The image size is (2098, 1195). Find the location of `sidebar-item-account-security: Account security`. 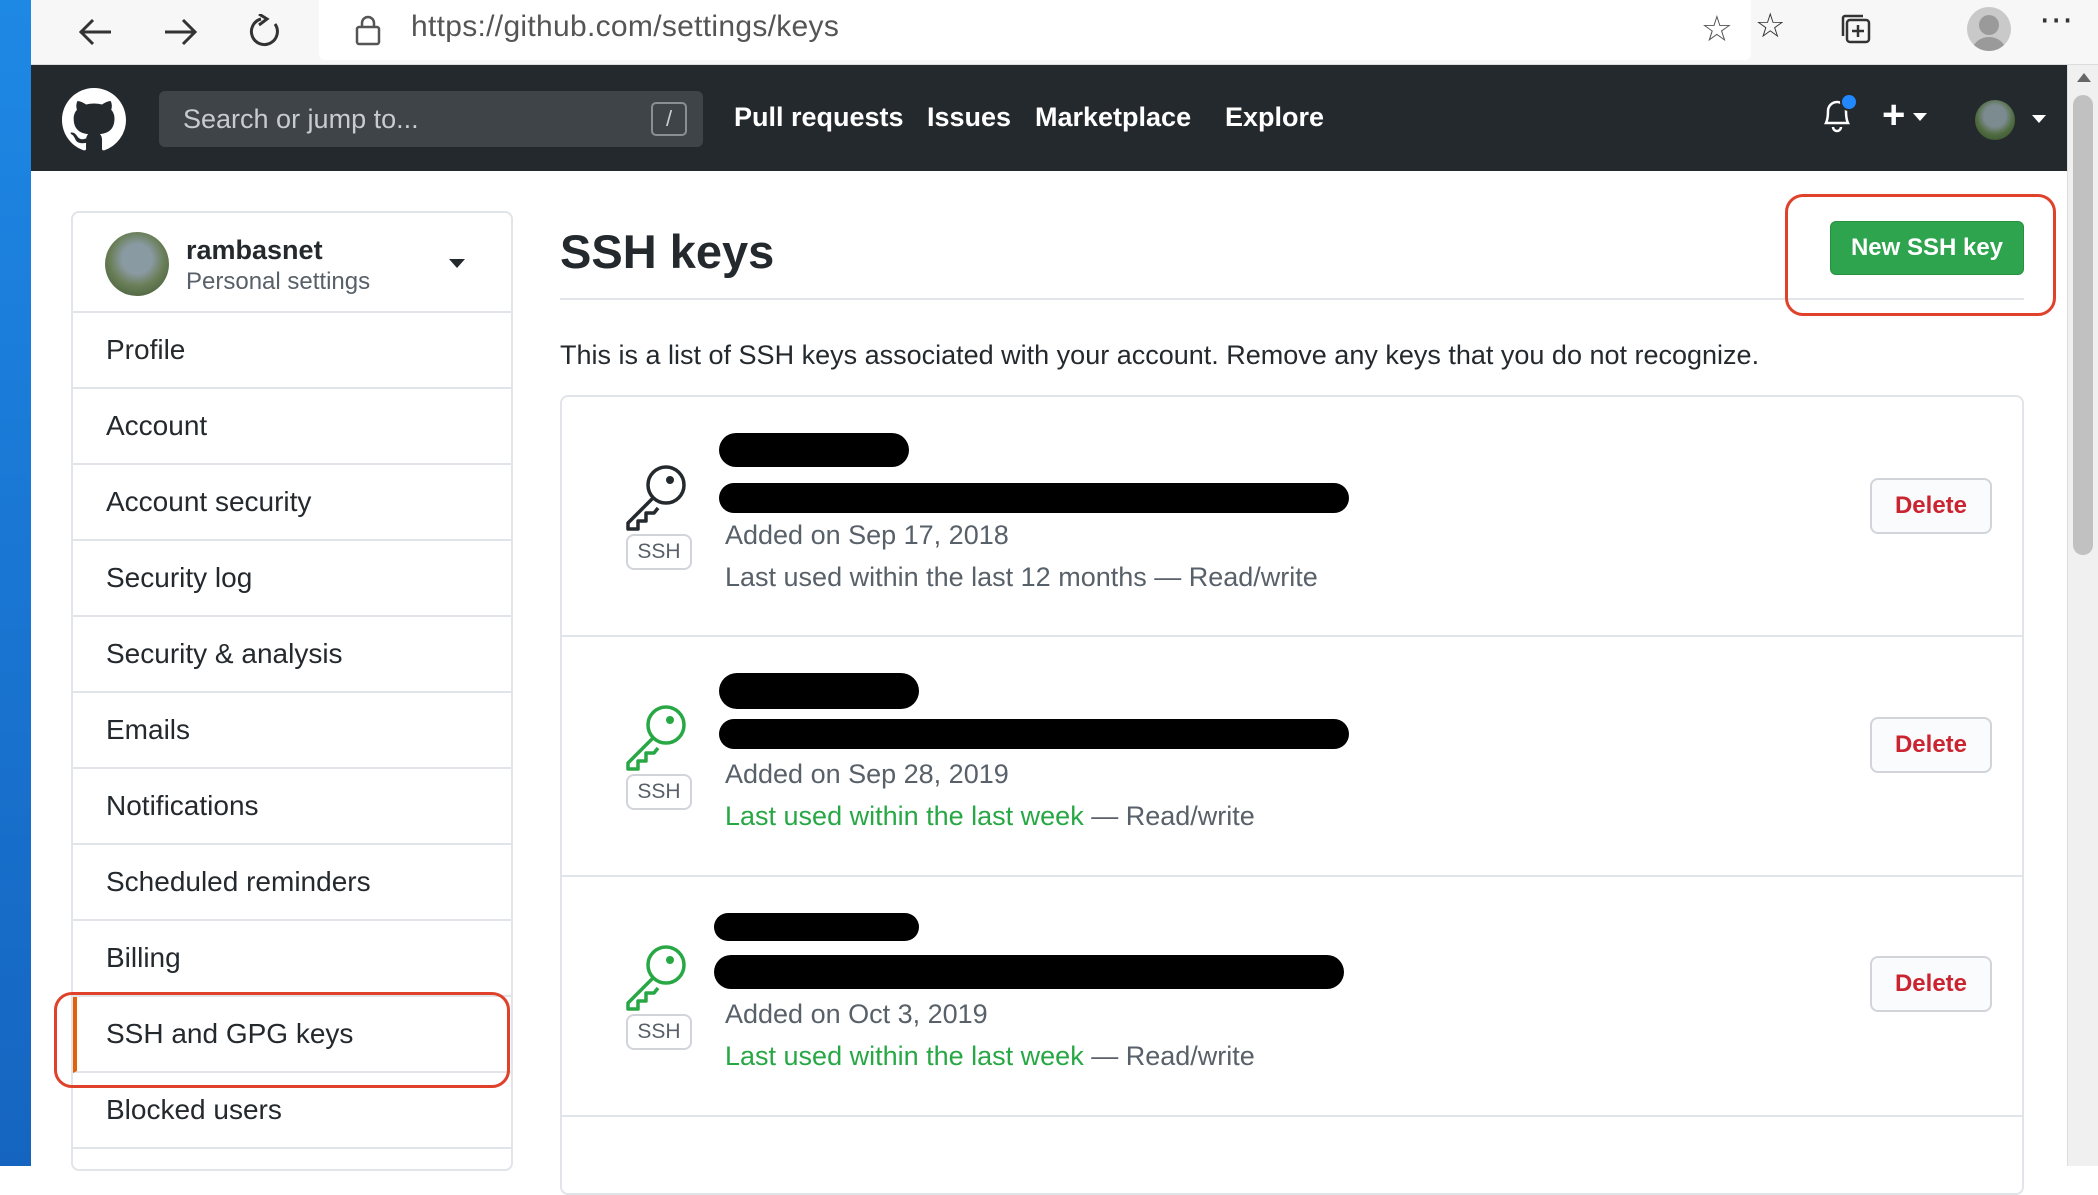

sidebar-item-account-security: Account security is located at coordinates (292, 503).